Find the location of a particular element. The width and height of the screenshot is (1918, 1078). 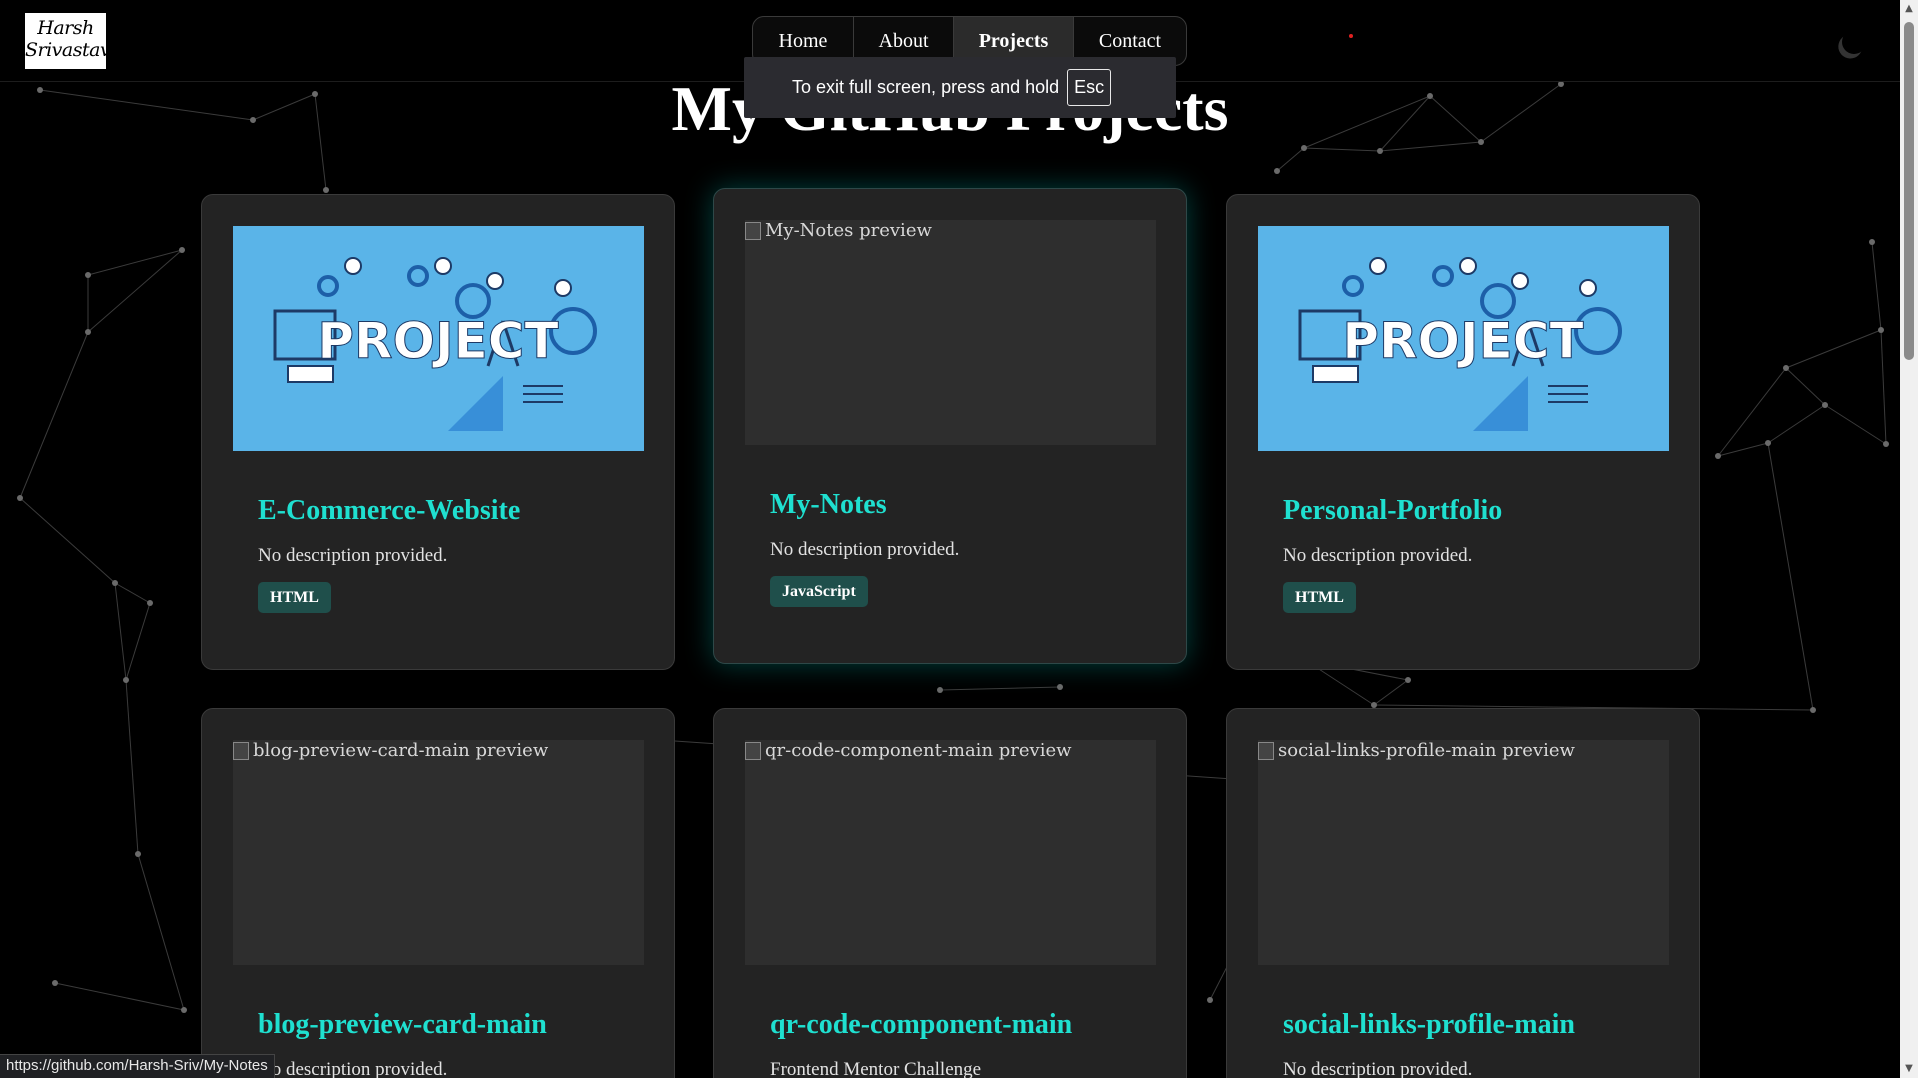

project-description: Frontend Mentor Challenge is located at coordinates (876, 1068).